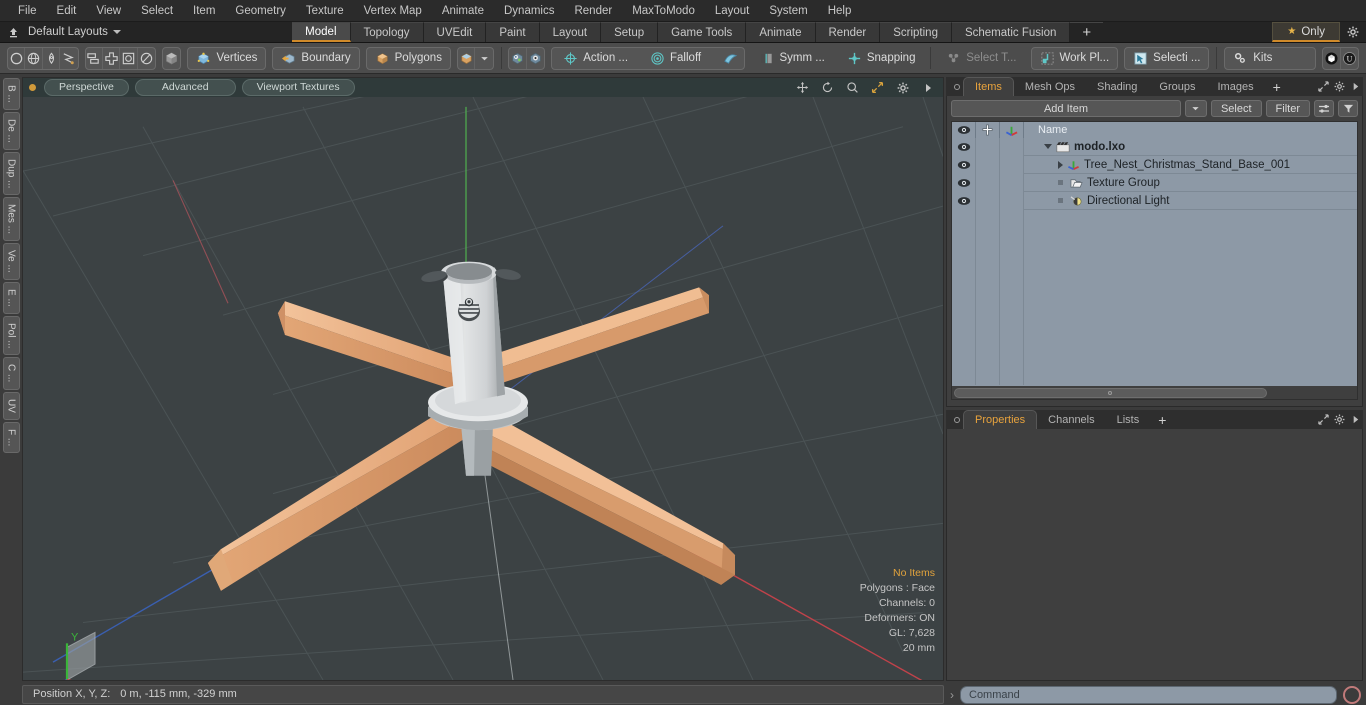  Describe the element at coordinates (1306, 32) in the screenshot. I see `only-toggle-button: ★ Only` at that location.